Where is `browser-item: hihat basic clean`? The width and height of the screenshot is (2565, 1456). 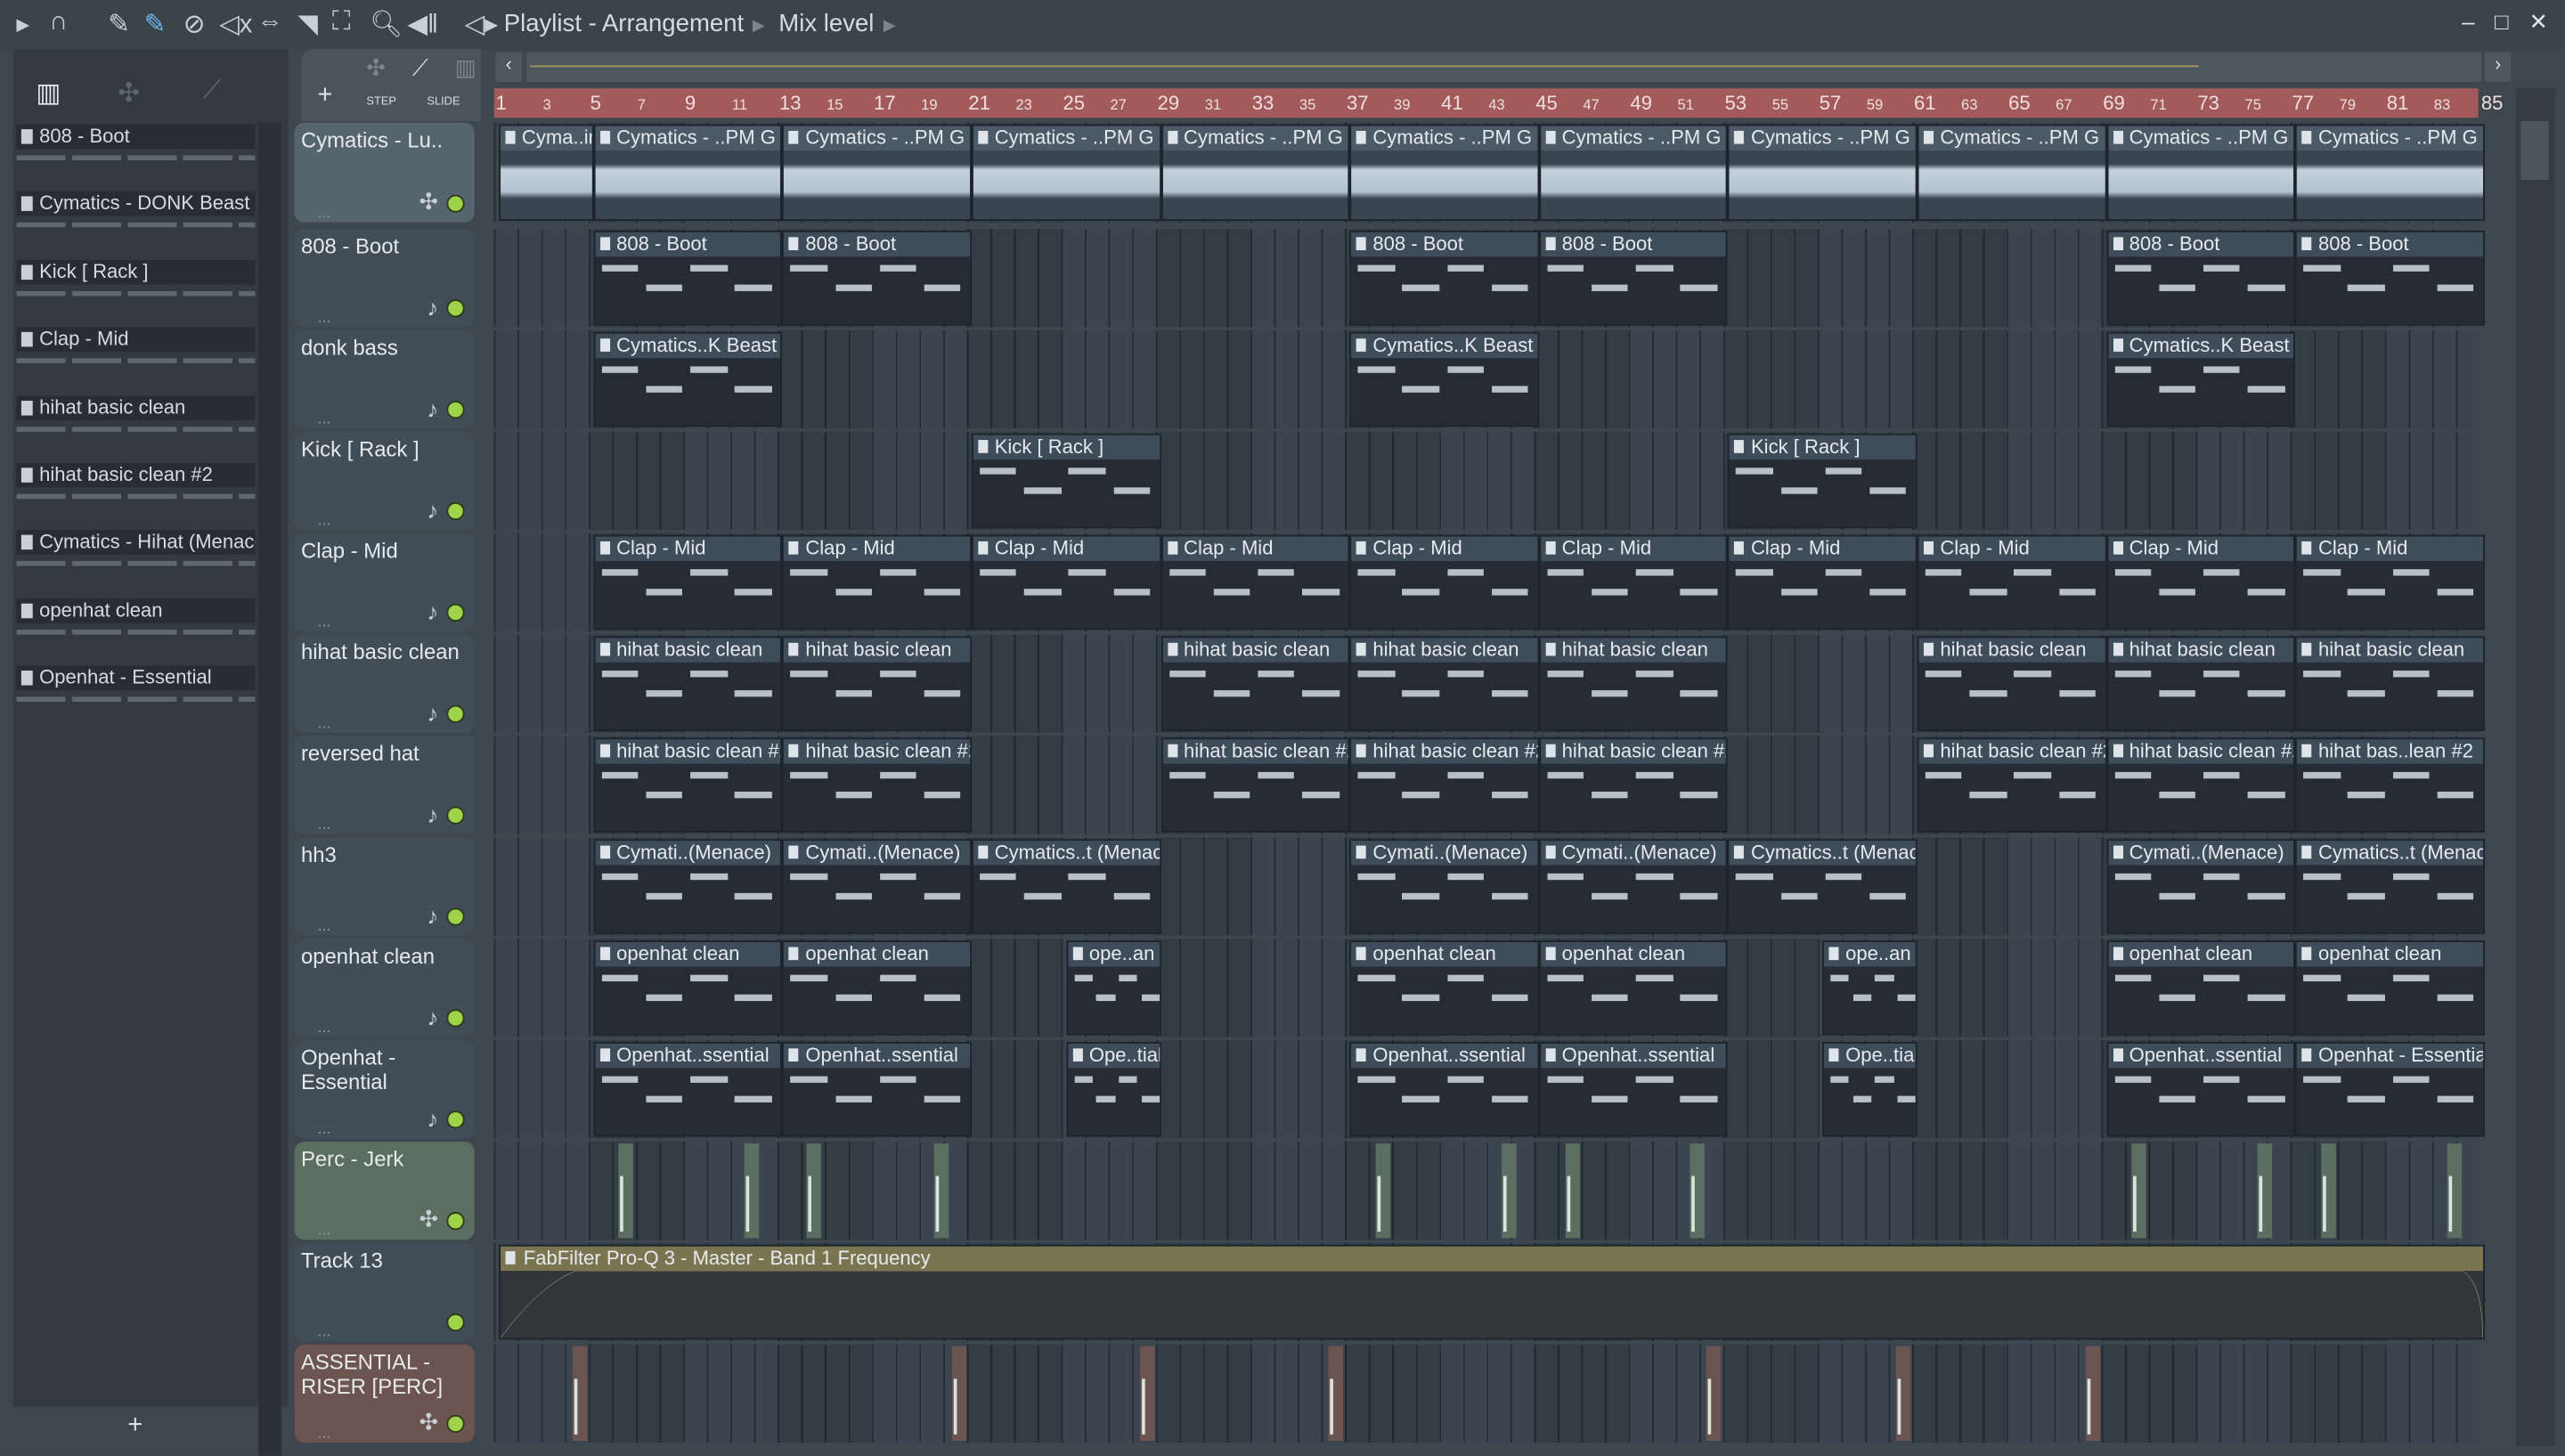 browser-item: hihat basic clean is located at coordinates (136, 407).